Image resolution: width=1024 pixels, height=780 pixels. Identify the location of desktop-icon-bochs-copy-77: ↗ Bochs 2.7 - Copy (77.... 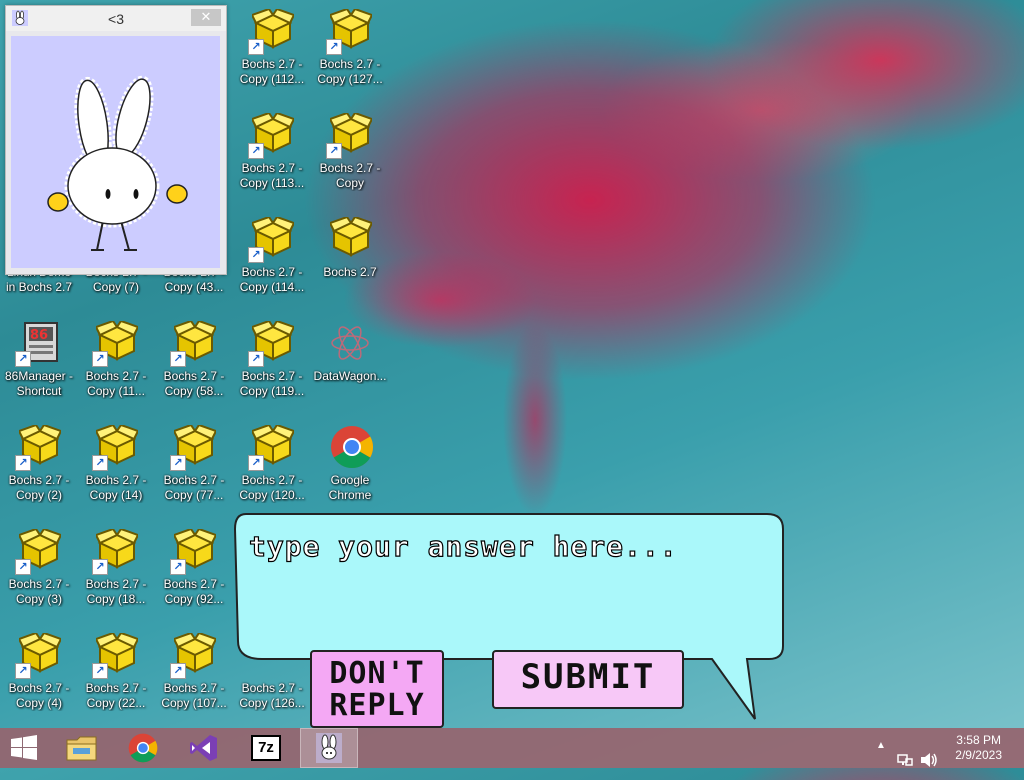
(194, 463).